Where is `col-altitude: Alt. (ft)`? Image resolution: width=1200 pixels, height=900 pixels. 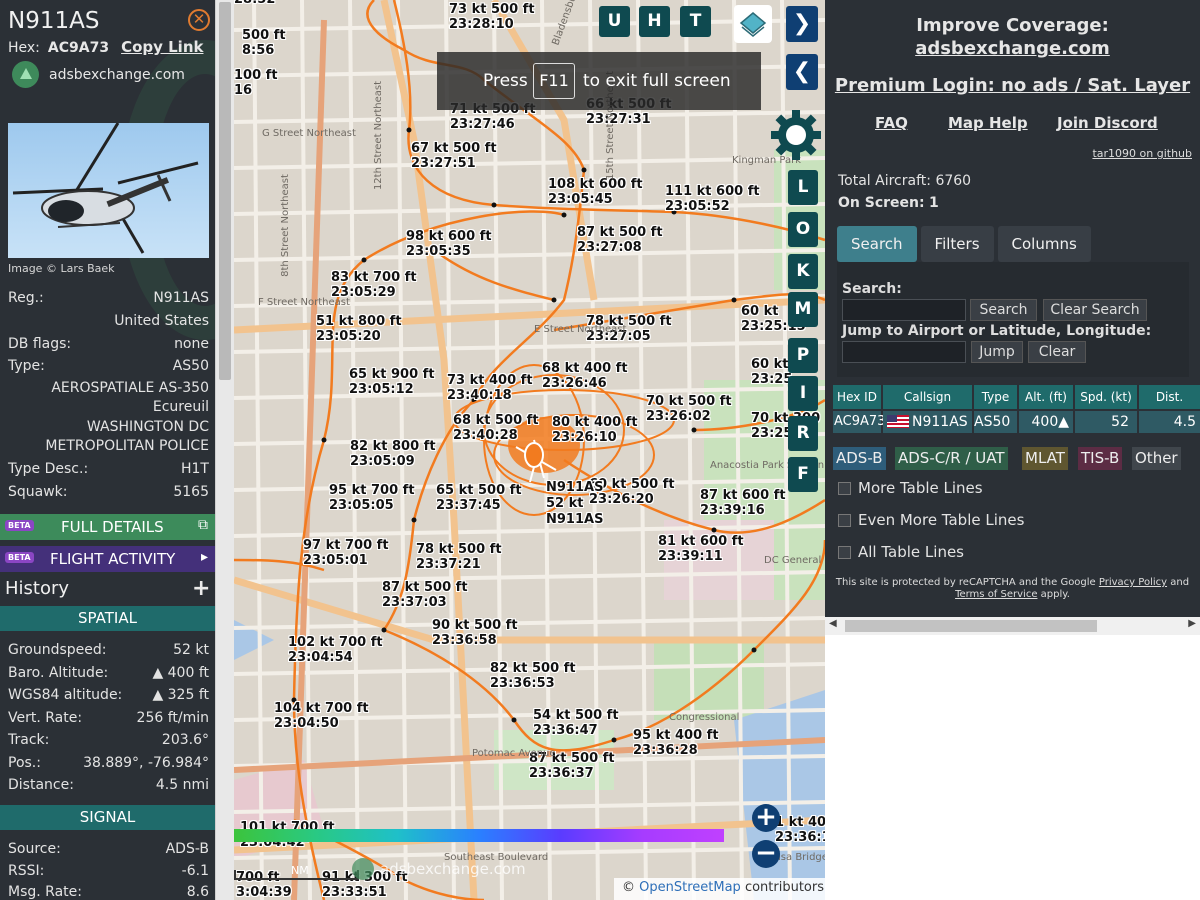
col-altitude: Alt. (ft) is located at coordinates (1046, 397).